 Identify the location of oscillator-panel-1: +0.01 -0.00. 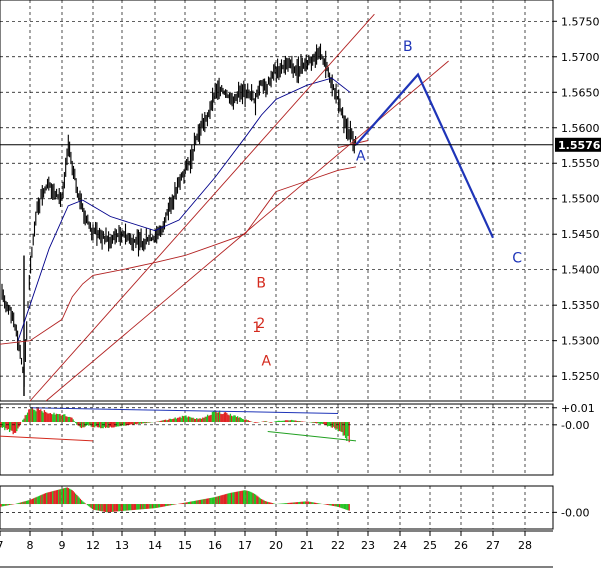
(297, 439).